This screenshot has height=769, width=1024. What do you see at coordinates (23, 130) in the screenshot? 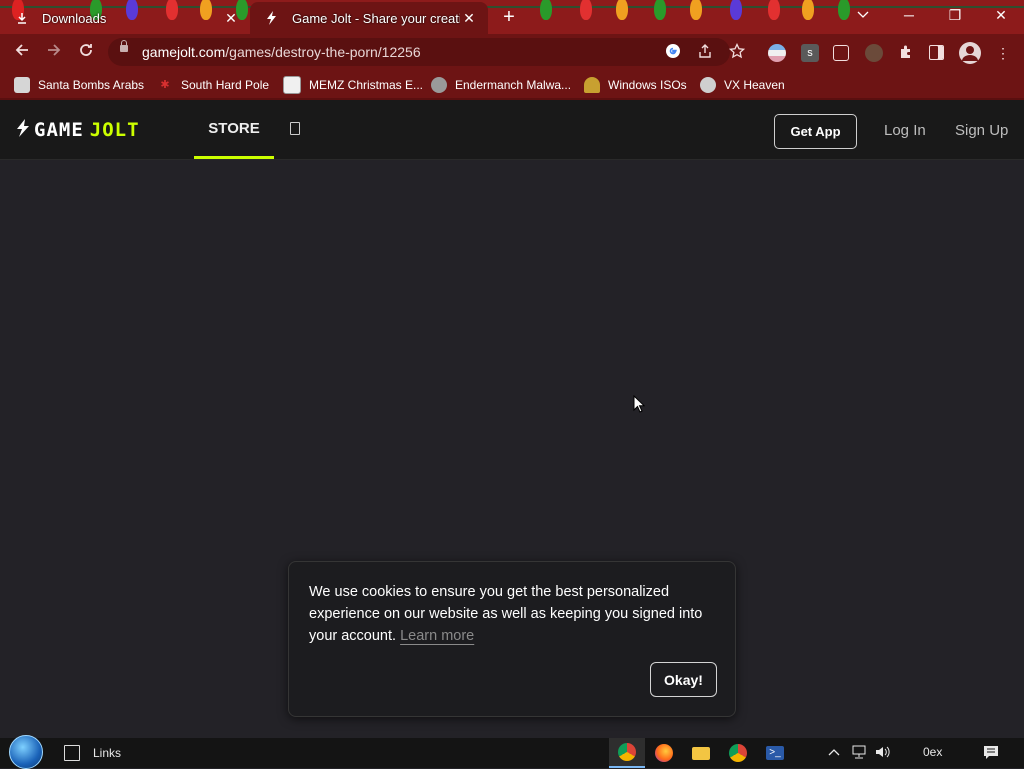
I see `bolt-icon` at bounding box center [23, 130].